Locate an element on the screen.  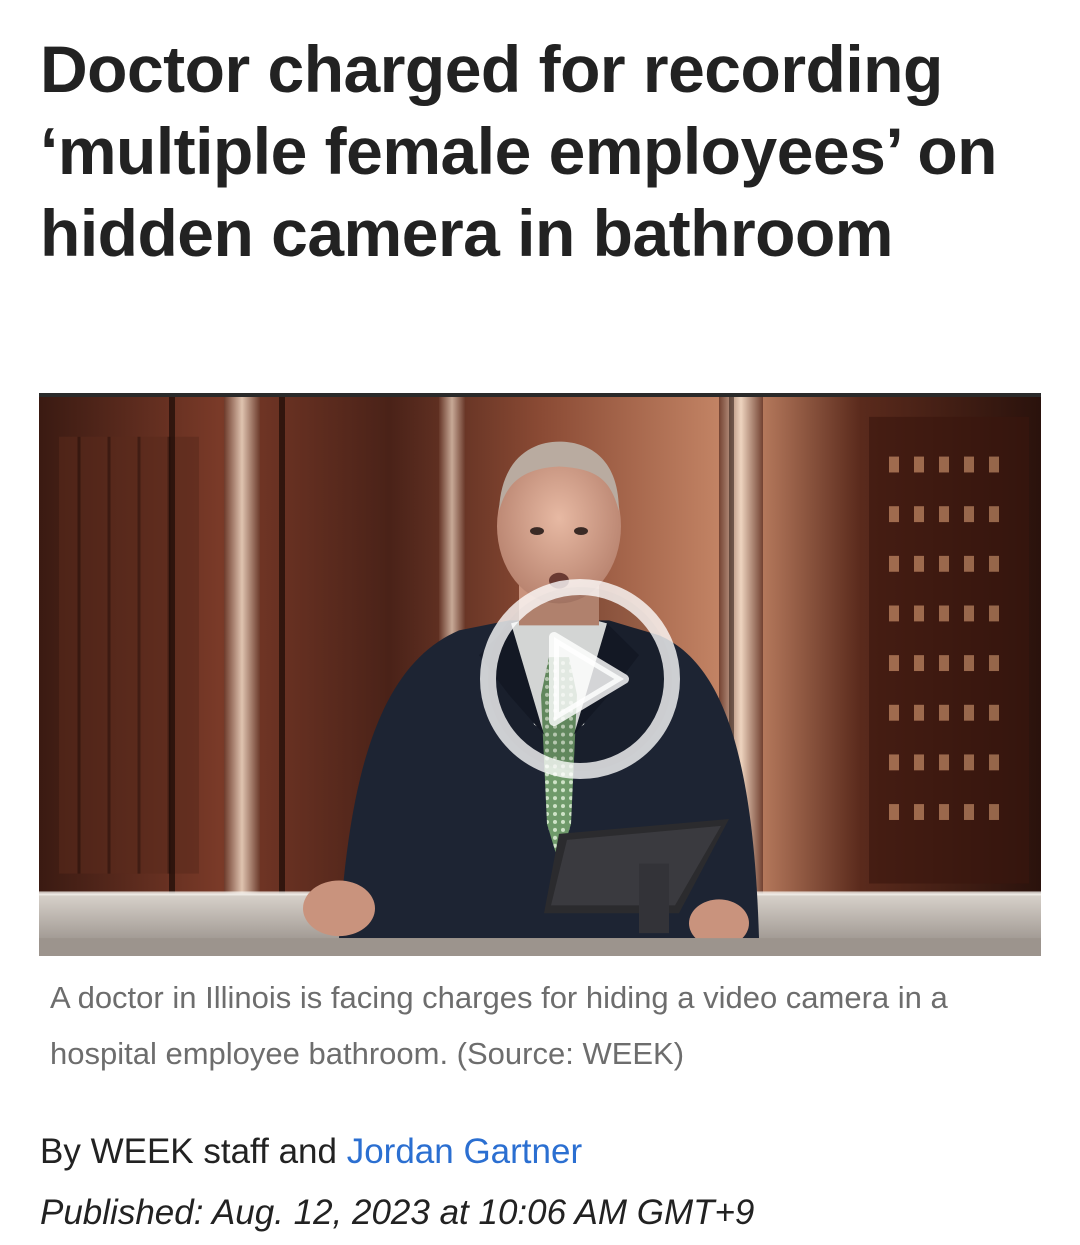
published-datetime: Aug. 12, 2023 at 10:06 AM GMT+9 is located at coordinates (483, 1212).